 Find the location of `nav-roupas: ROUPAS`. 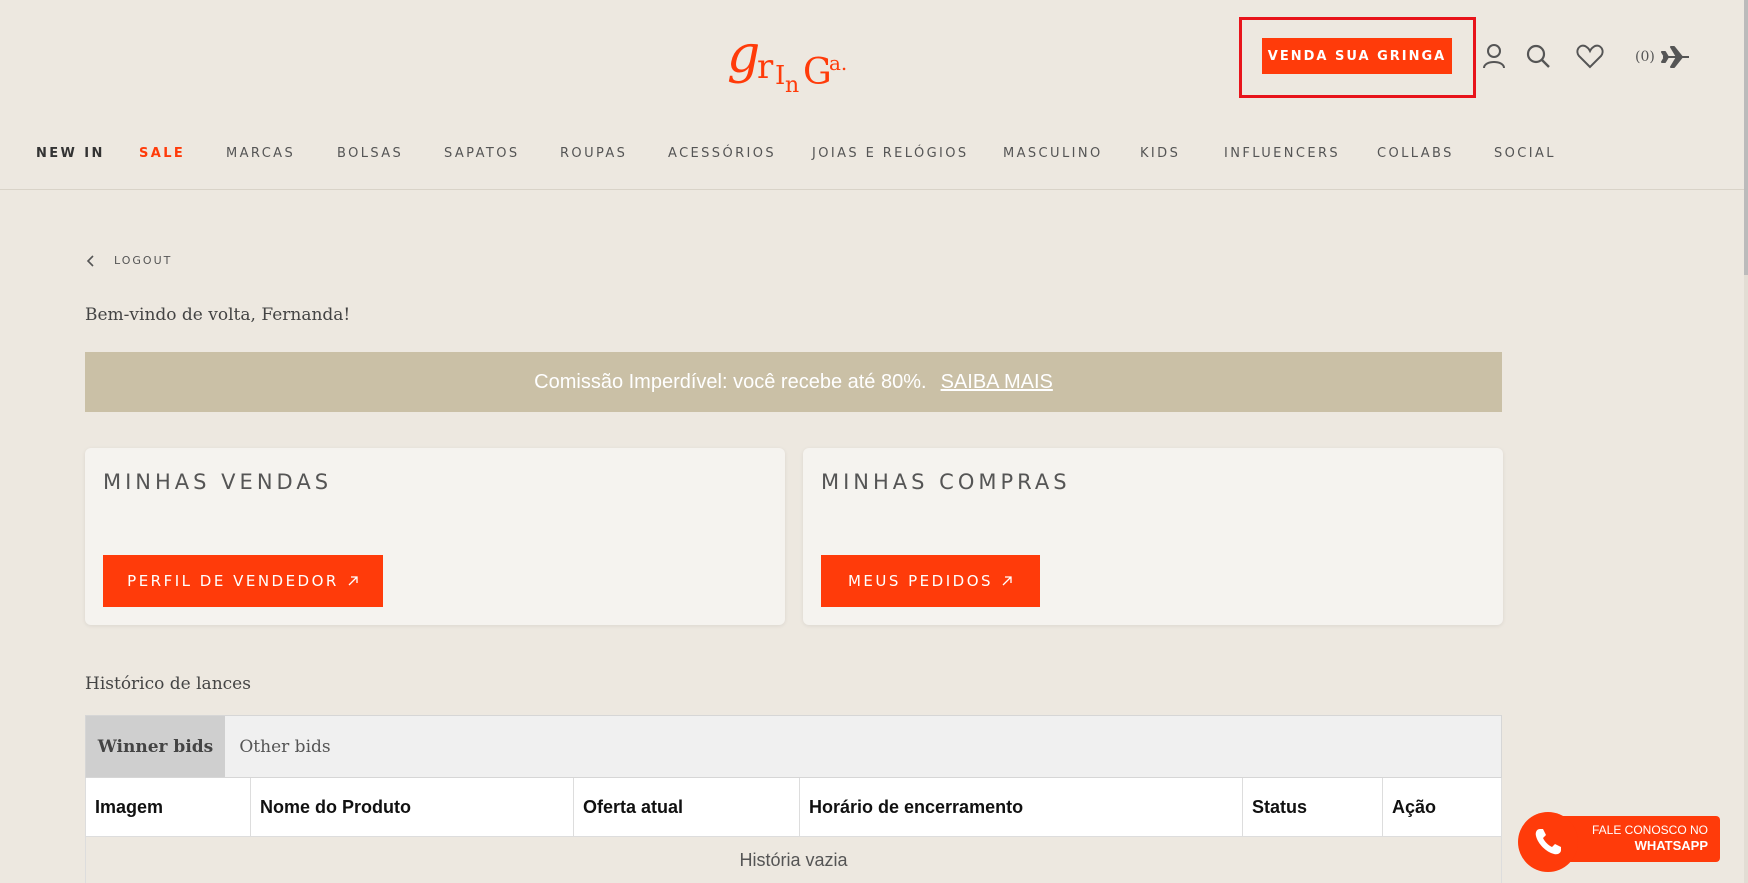

nav-roupas: ROUPAS is located at coordinates (593, 153).